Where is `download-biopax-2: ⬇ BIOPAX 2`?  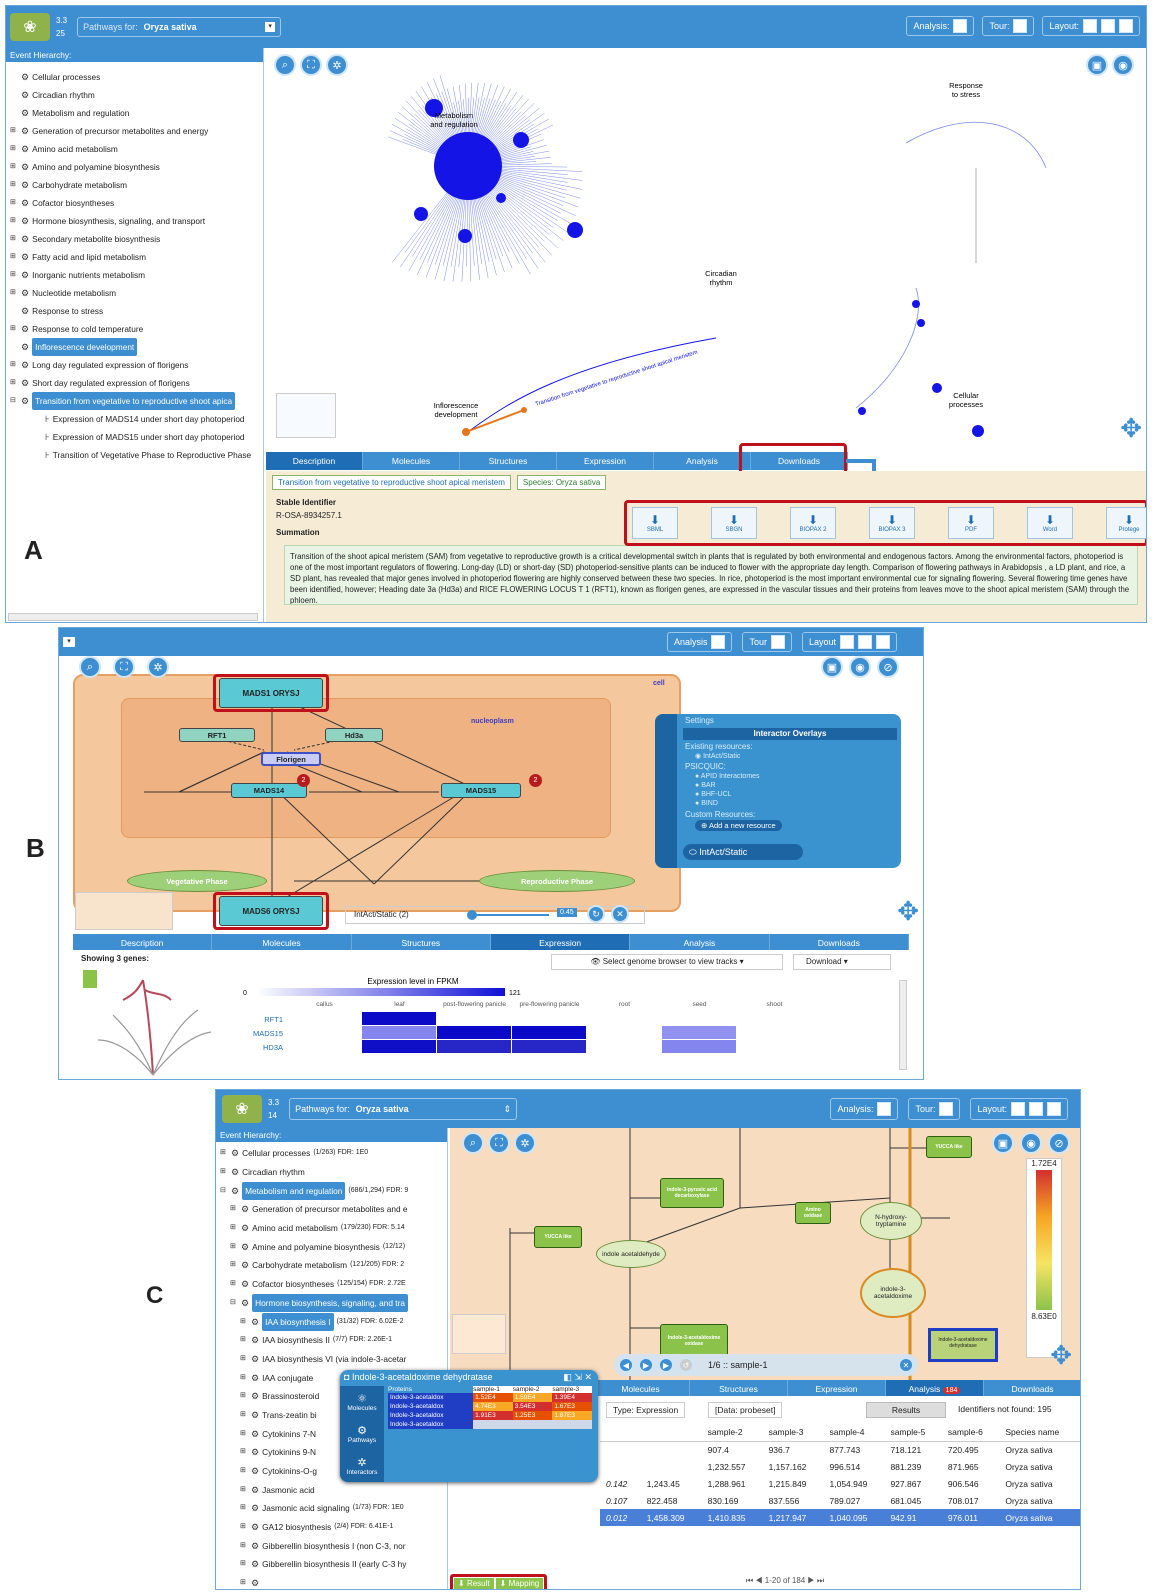
download-biopax-2: ⬇ BIOPAX 2 is located at coordinates (813, 523).